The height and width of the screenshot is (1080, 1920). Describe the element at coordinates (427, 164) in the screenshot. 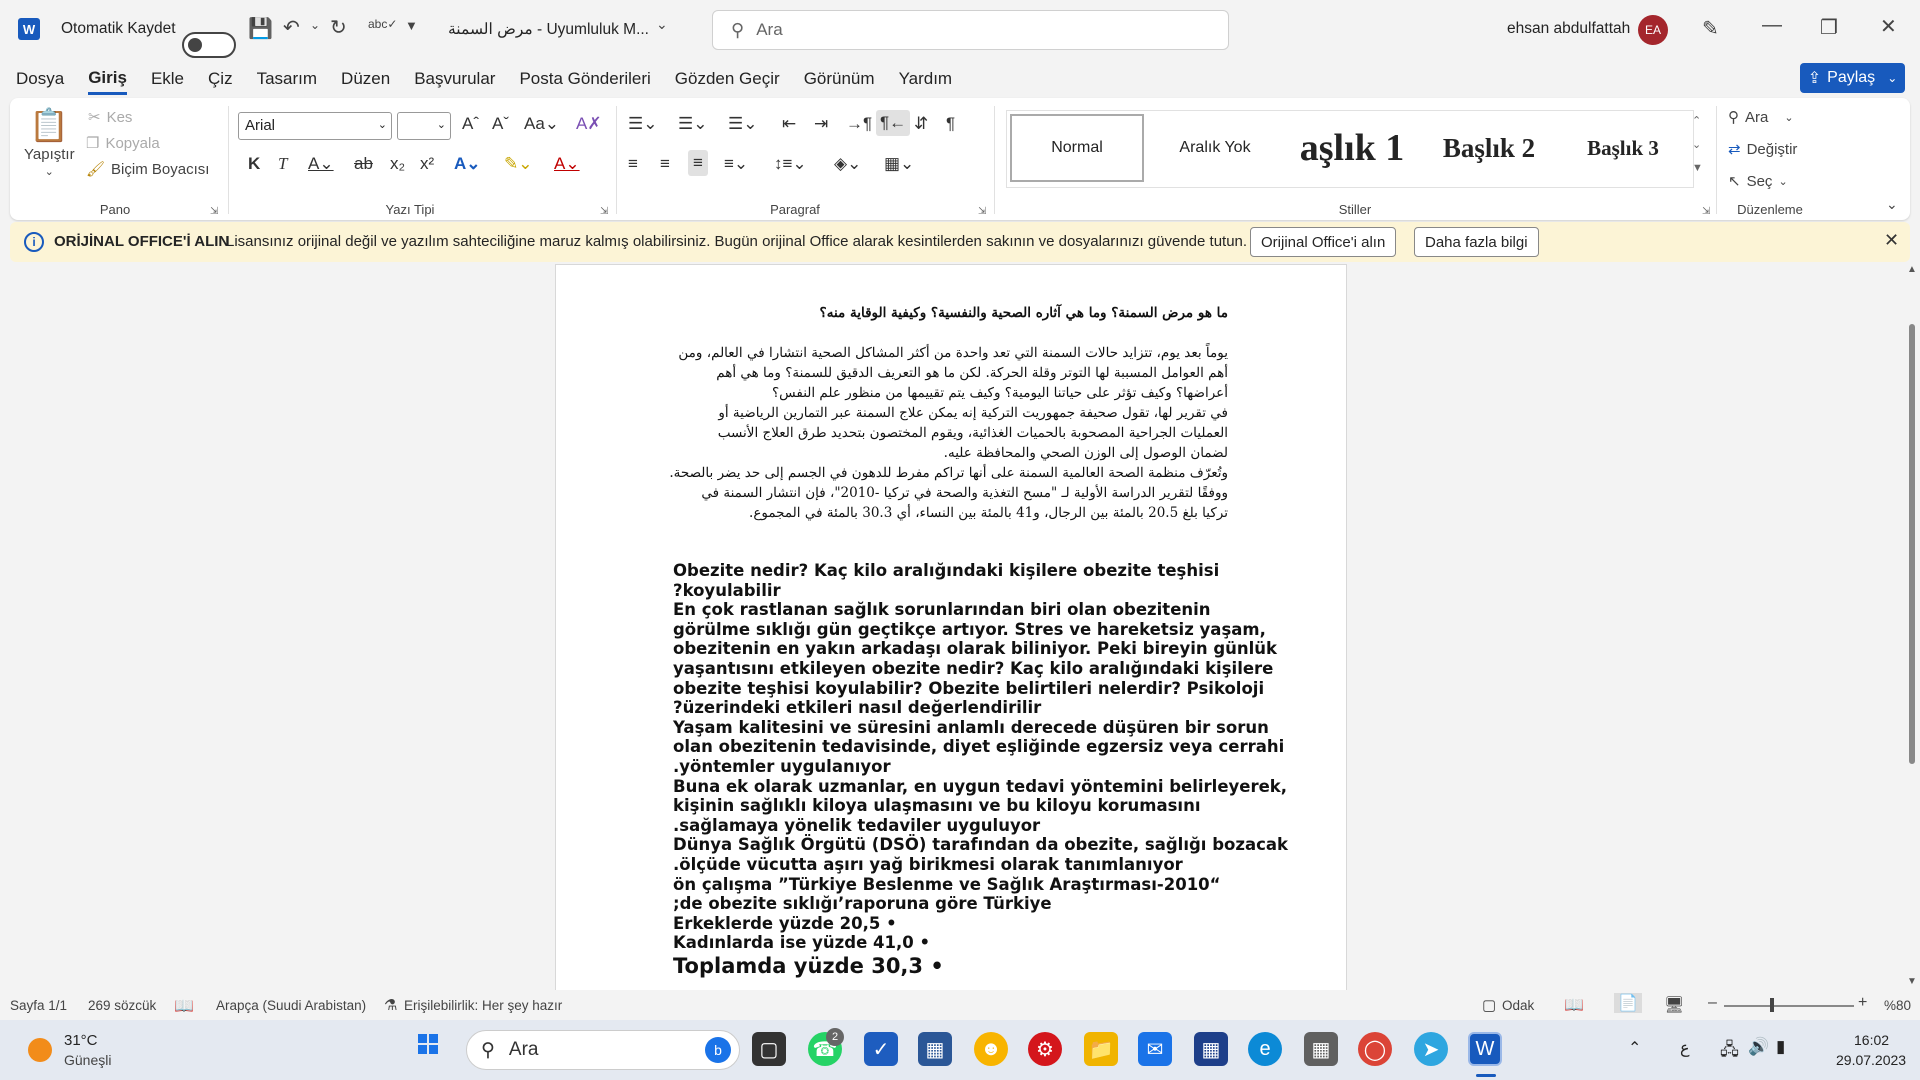

I see `superscript-icon: x²` at that location.